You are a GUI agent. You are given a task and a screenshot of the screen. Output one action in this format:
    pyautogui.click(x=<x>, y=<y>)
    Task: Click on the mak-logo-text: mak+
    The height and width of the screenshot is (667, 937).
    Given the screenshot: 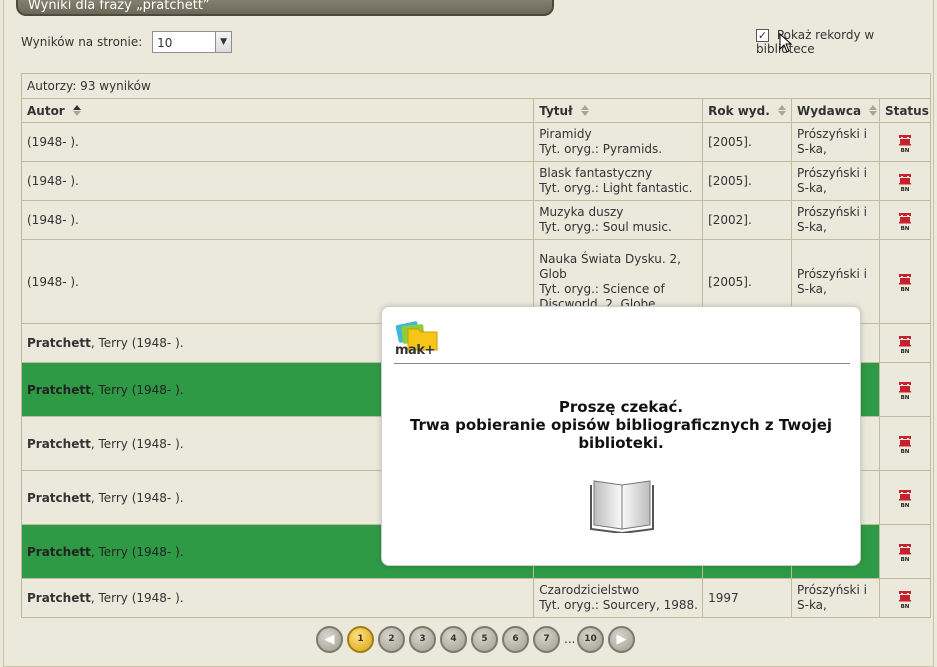 What is the action you would take?
    pyautogui.click(x=415, y=350)
    